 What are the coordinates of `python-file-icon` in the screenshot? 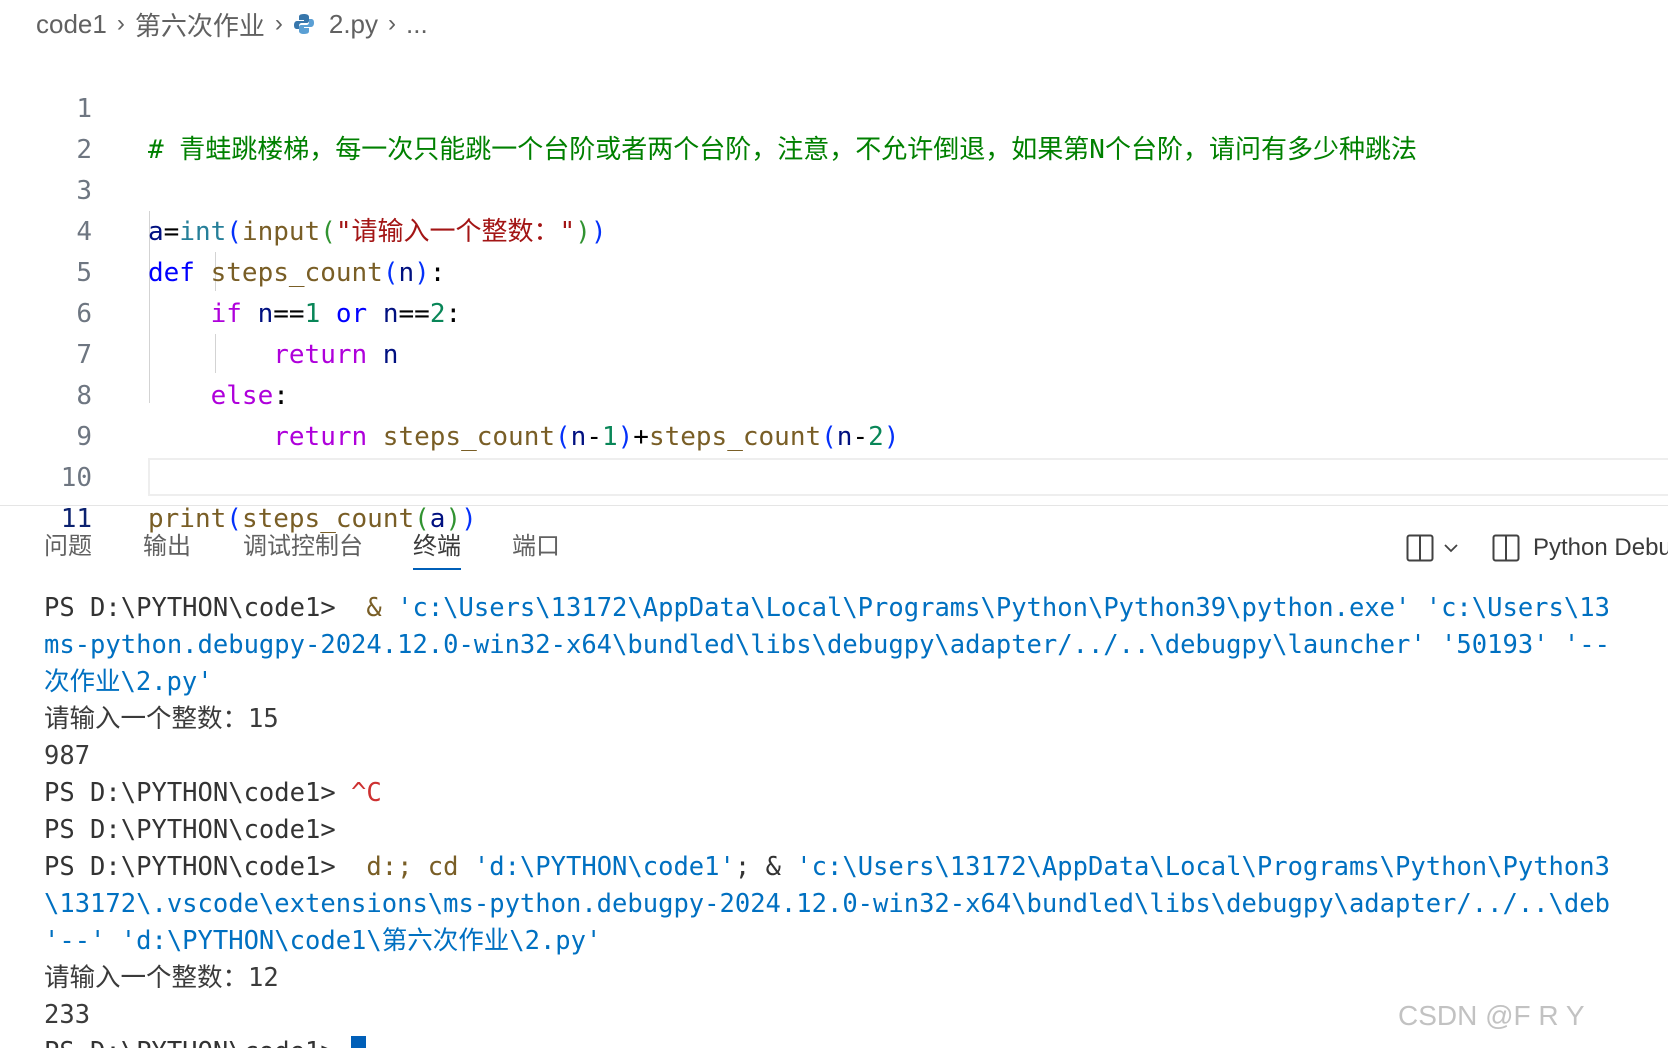 It's located at (304, 24).